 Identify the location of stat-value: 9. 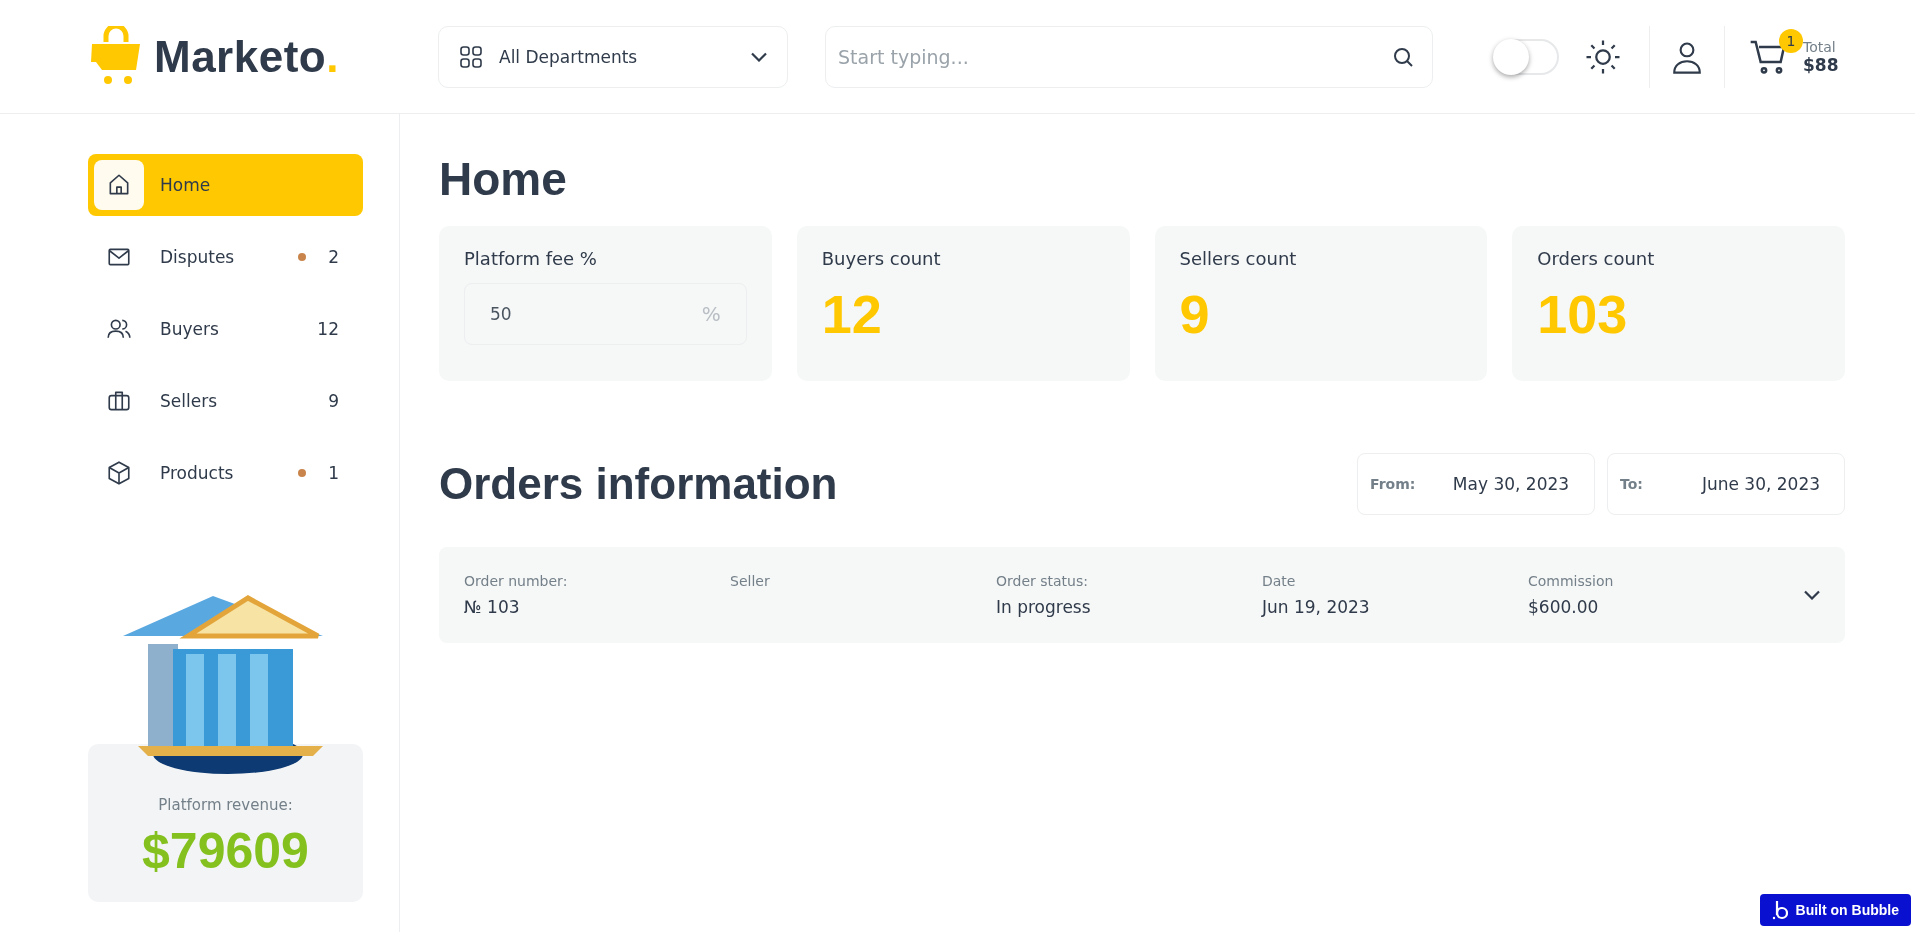
(1195, 314).